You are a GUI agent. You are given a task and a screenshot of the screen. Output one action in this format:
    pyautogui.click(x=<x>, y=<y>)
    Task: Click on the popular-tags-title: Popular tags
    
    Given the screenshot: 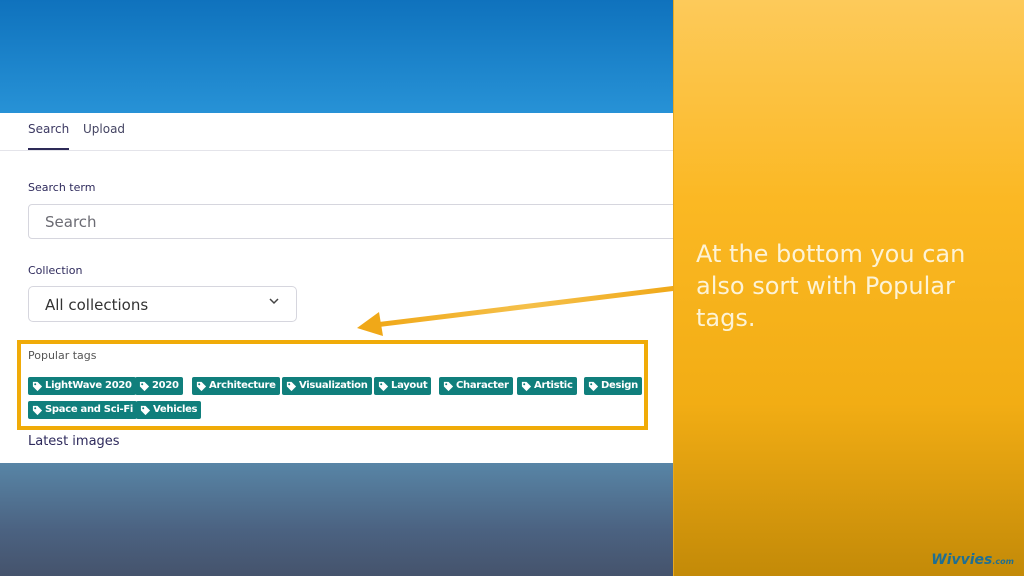 What is the action you would take?
    pyautogui.click(x=62, y=355)
    